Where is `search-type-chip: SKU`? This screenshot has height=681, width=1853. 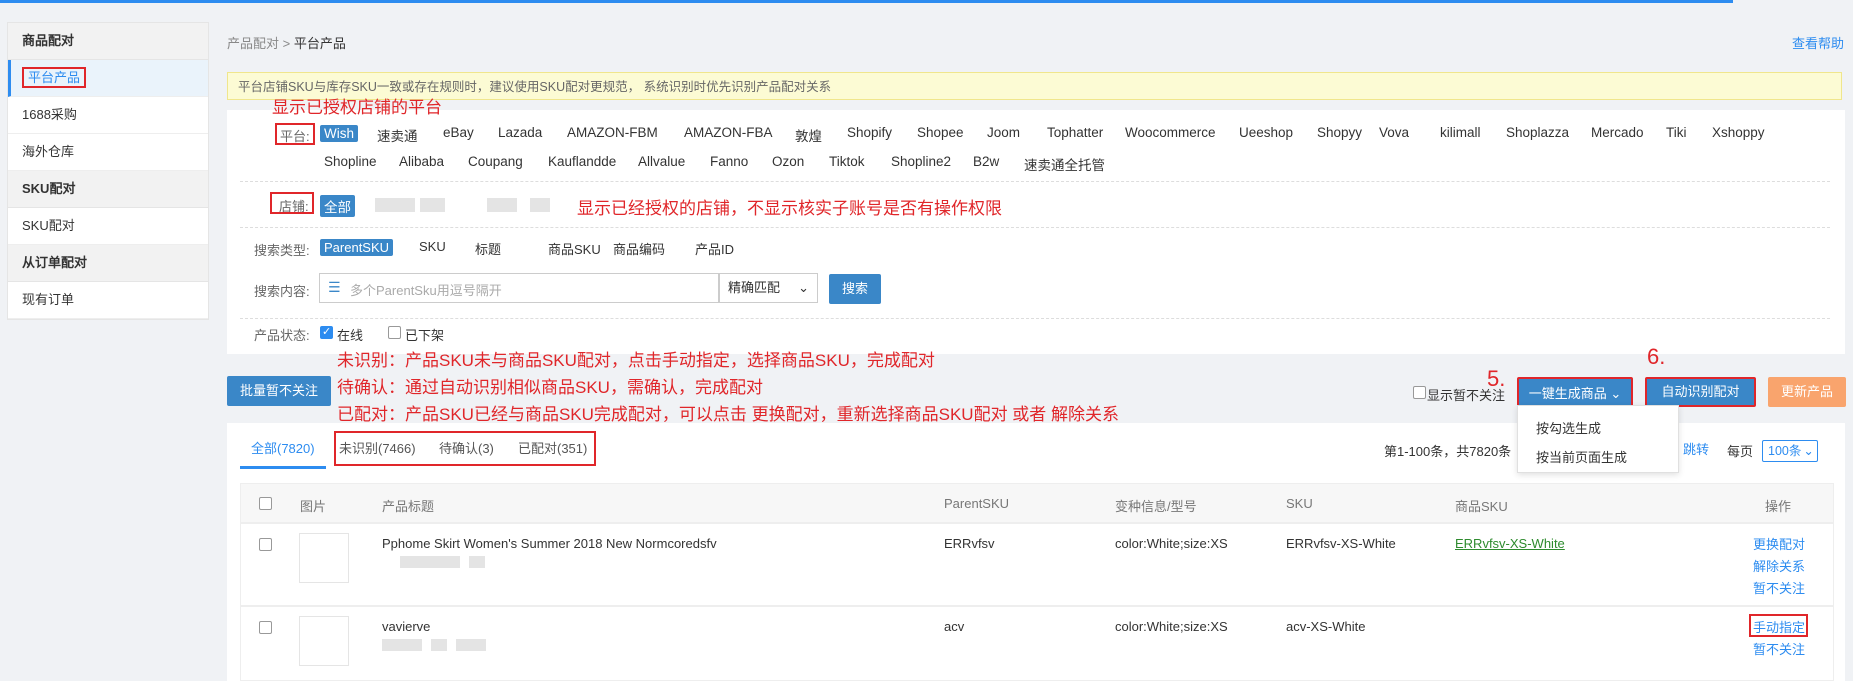 search-type-chip: SKU is located at coordinates (432, 246).